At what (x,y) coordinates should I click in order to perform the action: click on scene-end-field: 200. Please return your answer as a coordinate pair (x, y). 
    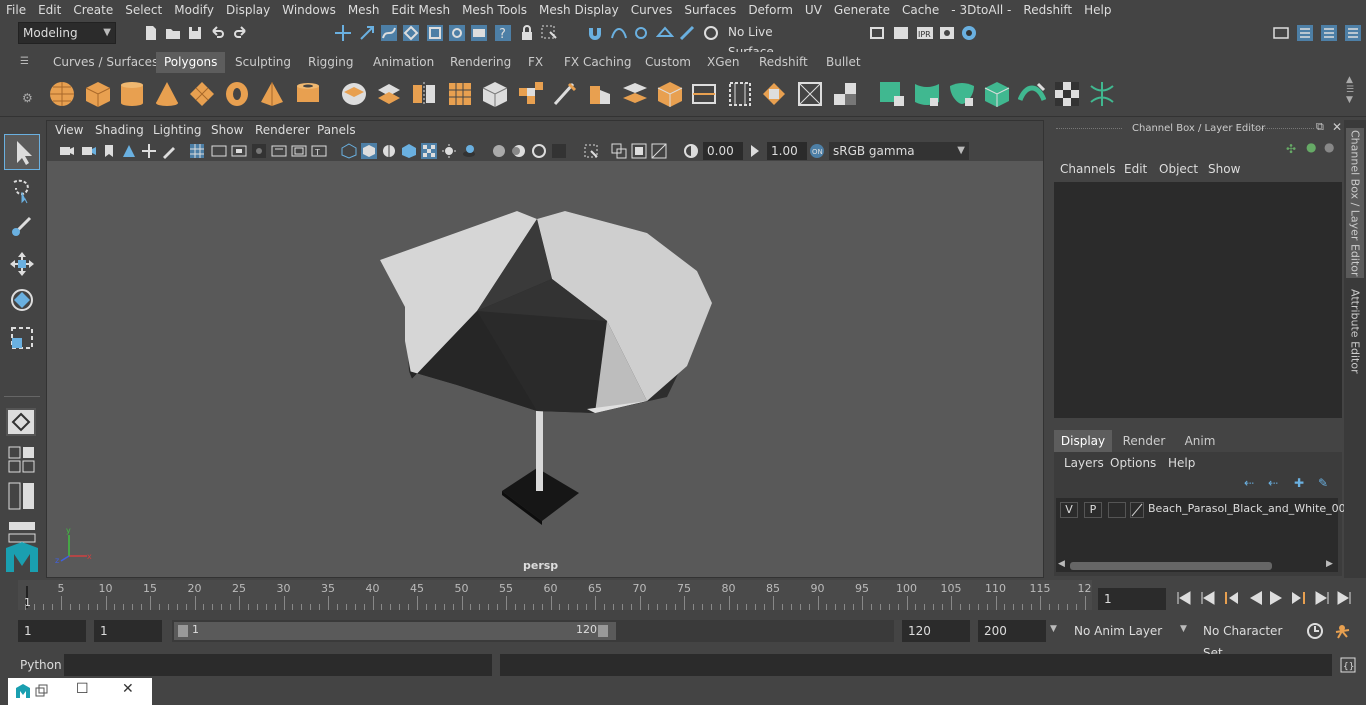
    Looking at the image, I should click on (1012, 631).